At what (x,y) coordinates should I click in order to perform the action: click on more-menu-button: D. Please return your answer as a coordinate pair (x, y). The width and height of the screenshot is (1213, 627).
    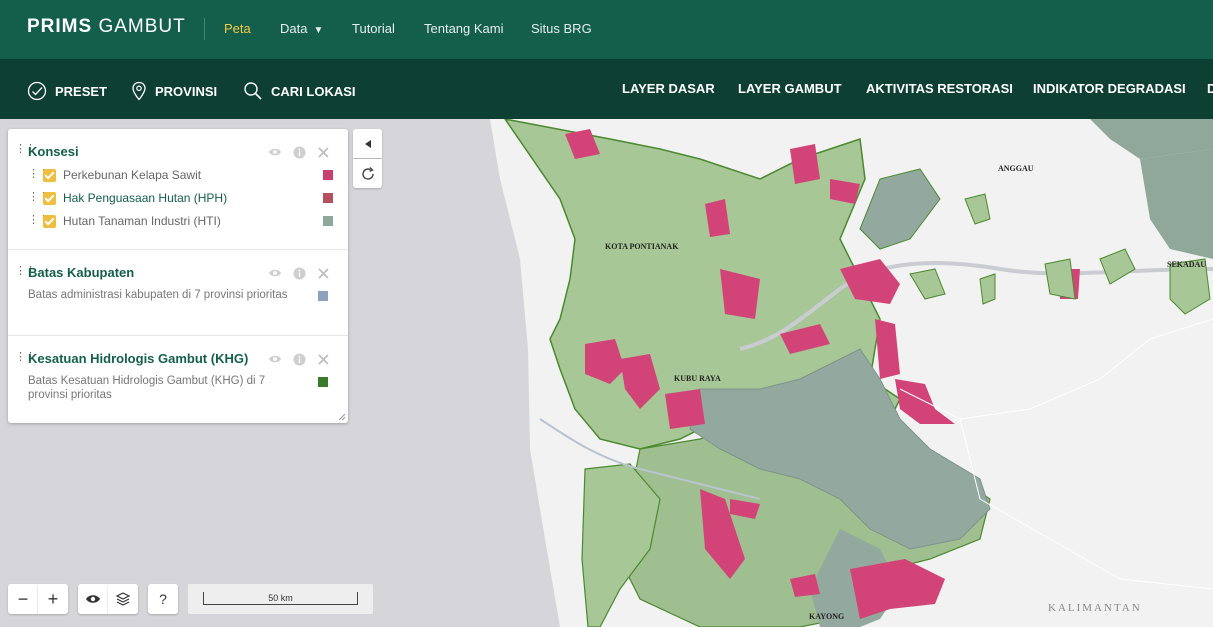
    Looking at the image, I should click on (1210, 88).